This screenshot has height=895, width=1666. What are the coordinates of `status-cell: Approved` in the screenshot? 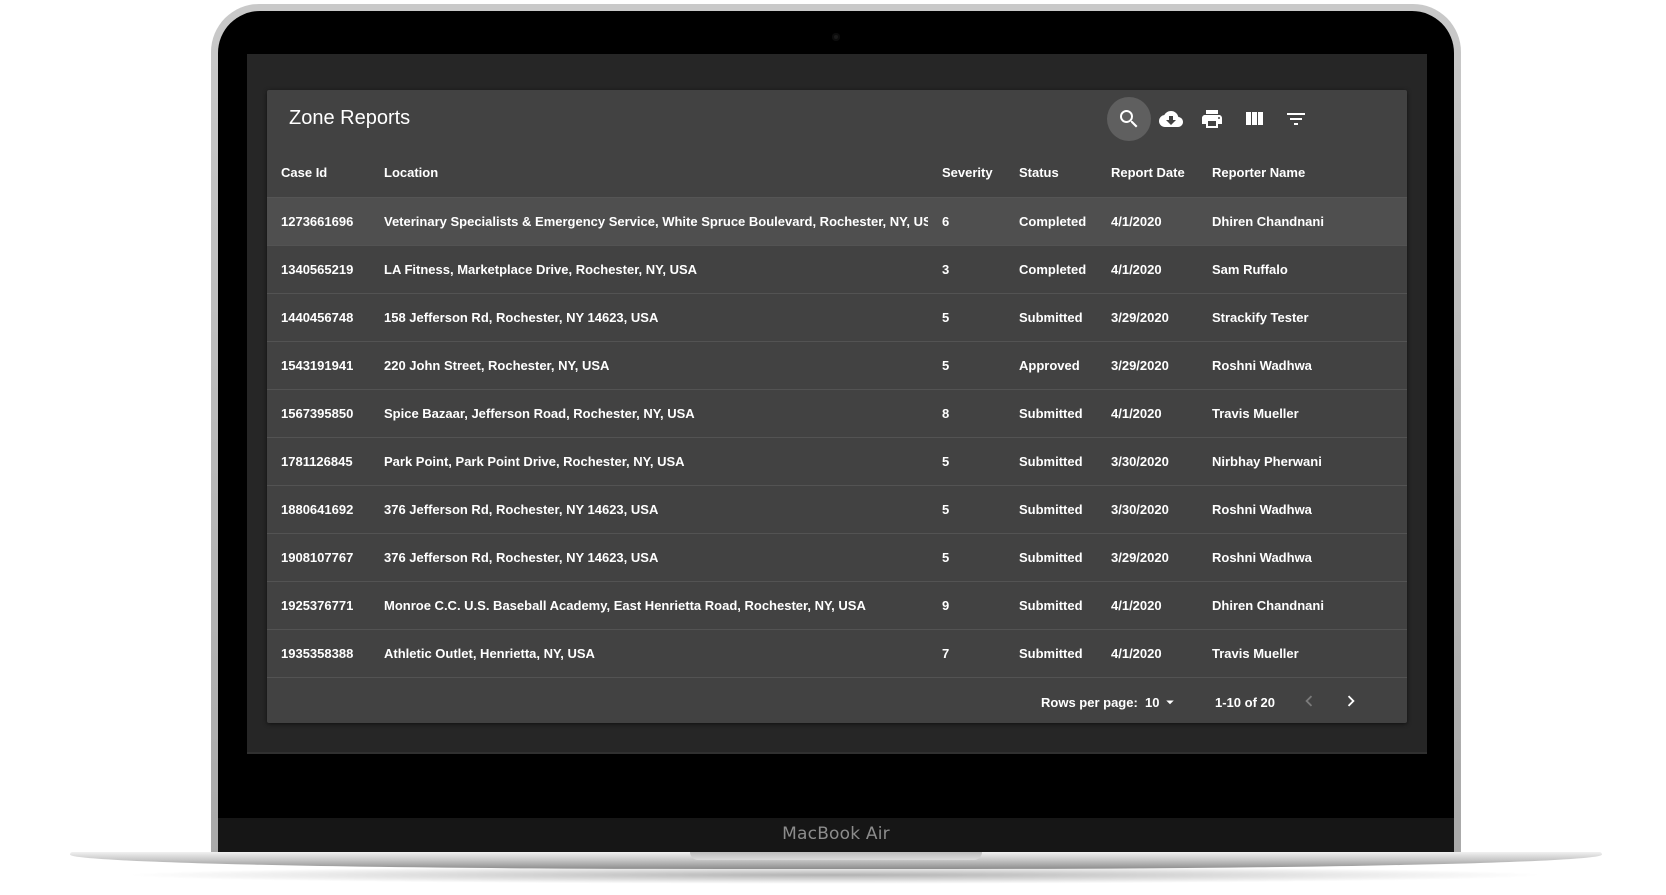 It's located at (1051, 365).